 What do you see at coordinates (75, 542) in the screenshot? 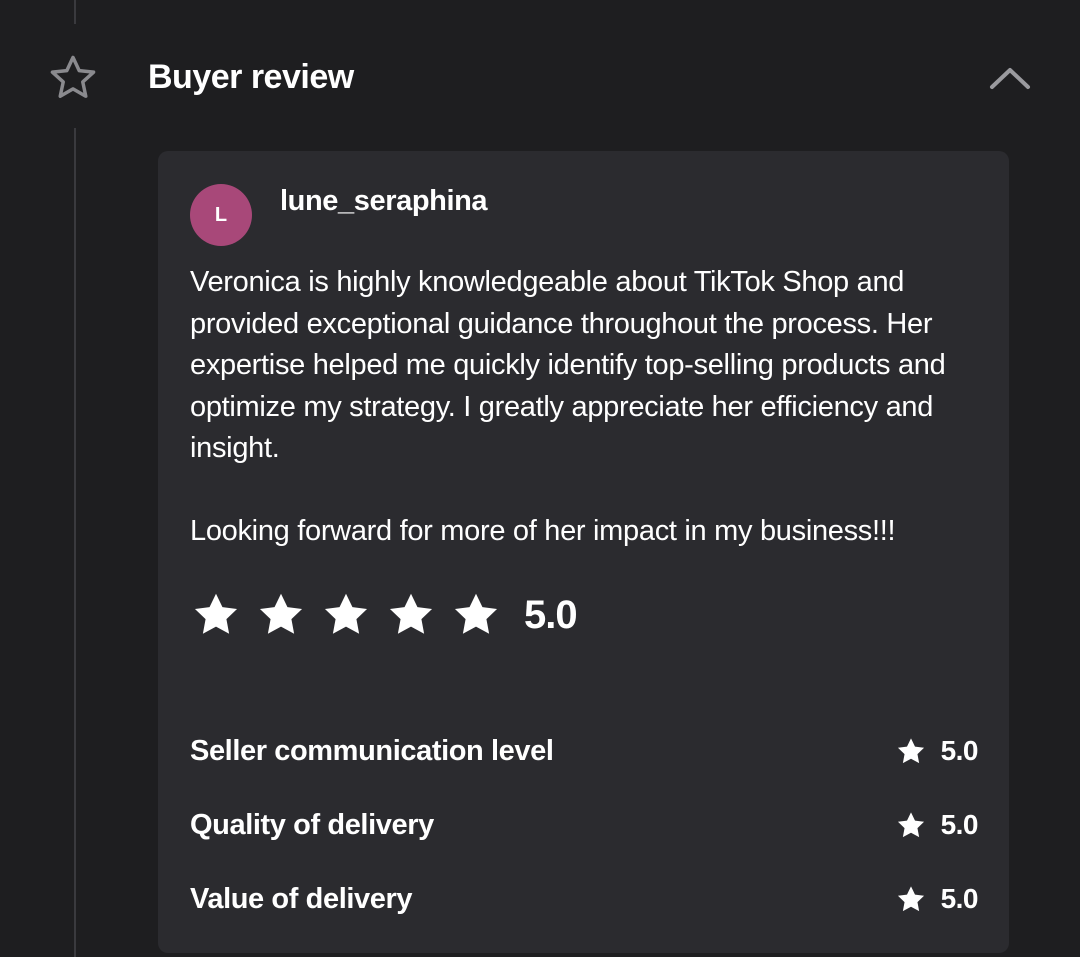
I see `timeline-line` at bounding box center [75, 542].